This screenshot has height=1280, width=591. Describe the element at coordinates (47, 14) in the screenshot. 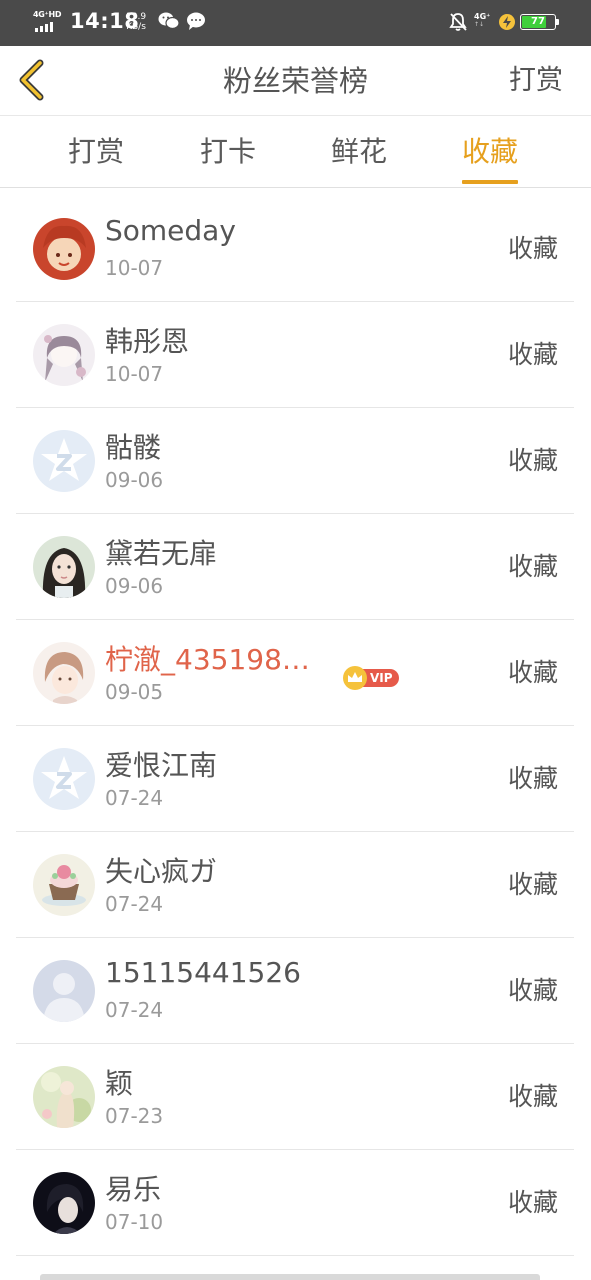

I see `network-type-label: 4G⁺HD` at that location.